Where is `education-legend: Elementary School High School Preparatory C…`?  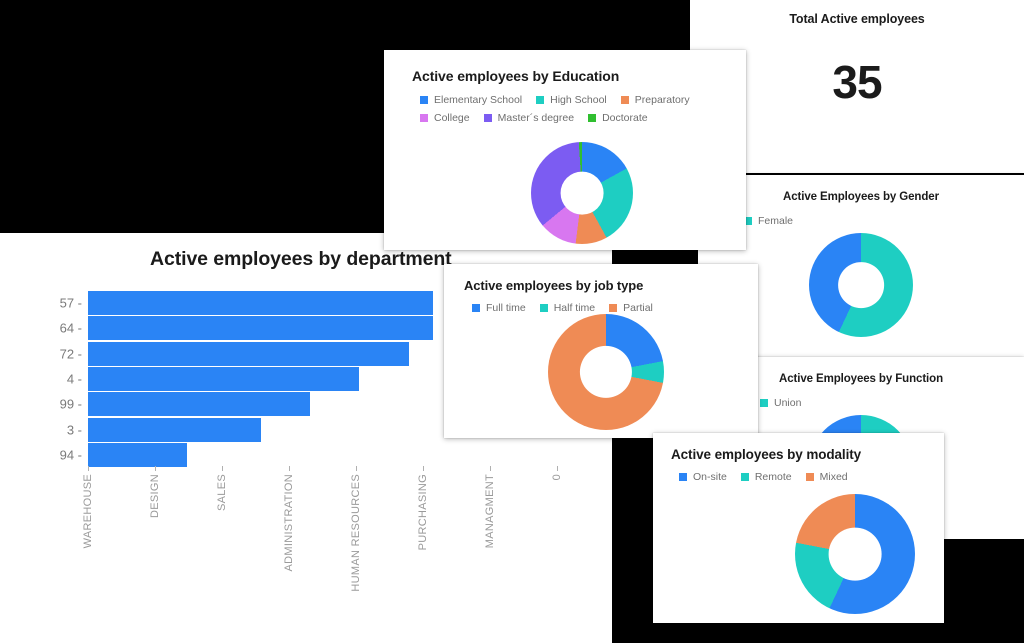 education-legend: Elementary School High School Preparatory C… is located at coordinates (580, 112).